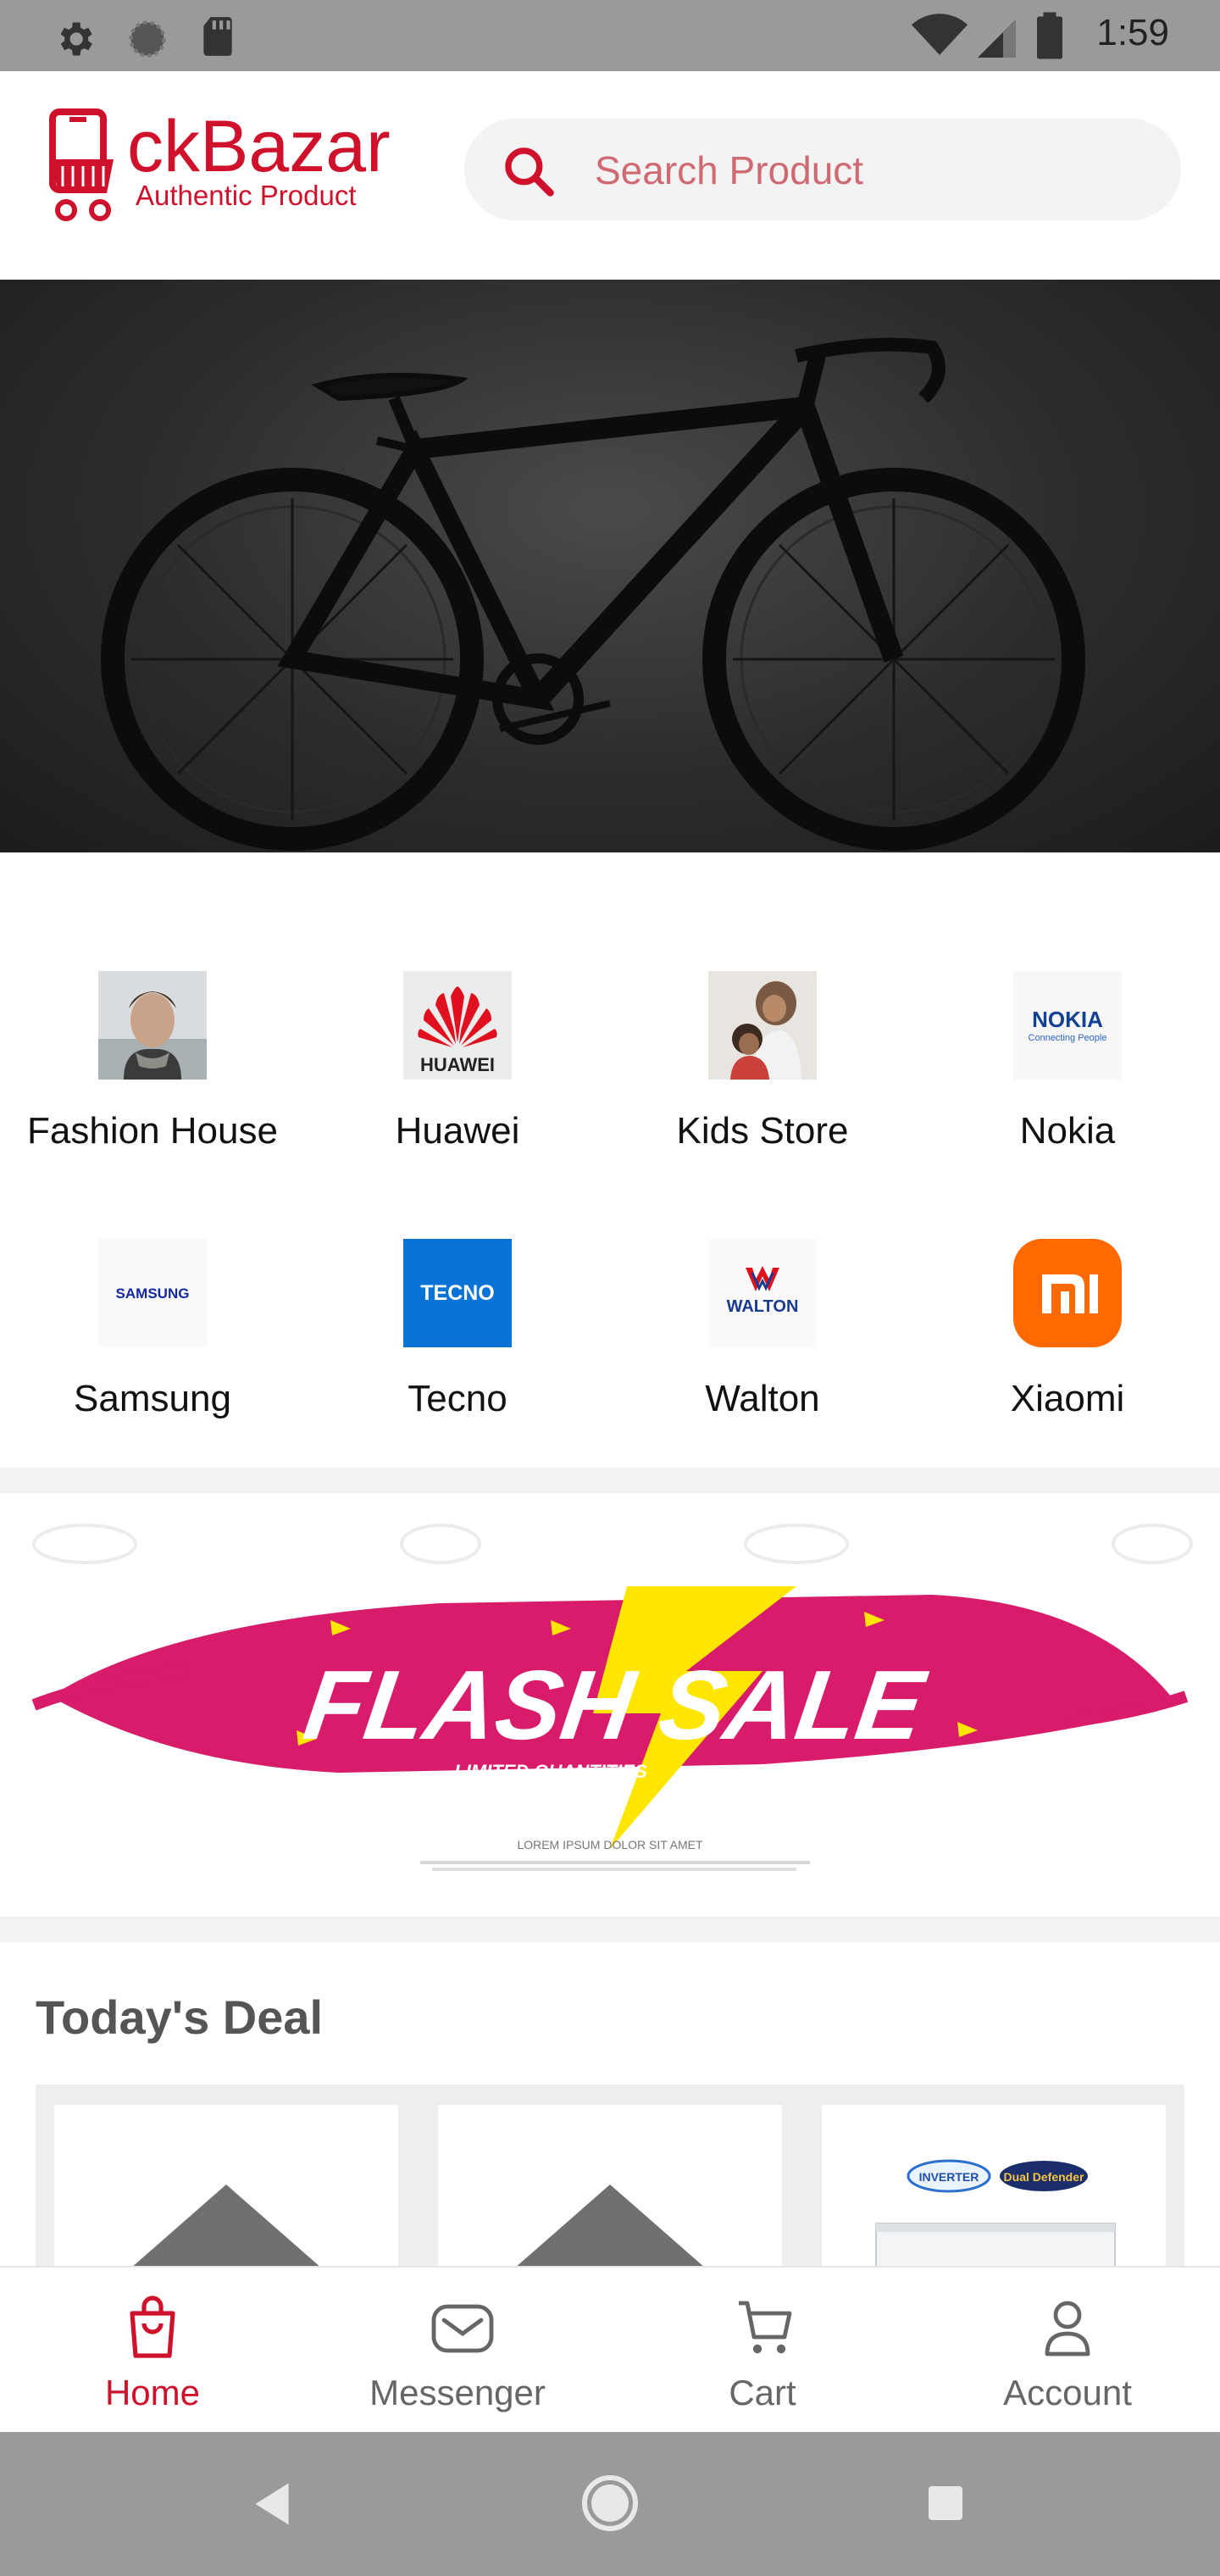  I want to click on walton-logo-icon: WALTON, so click(762, 1293).